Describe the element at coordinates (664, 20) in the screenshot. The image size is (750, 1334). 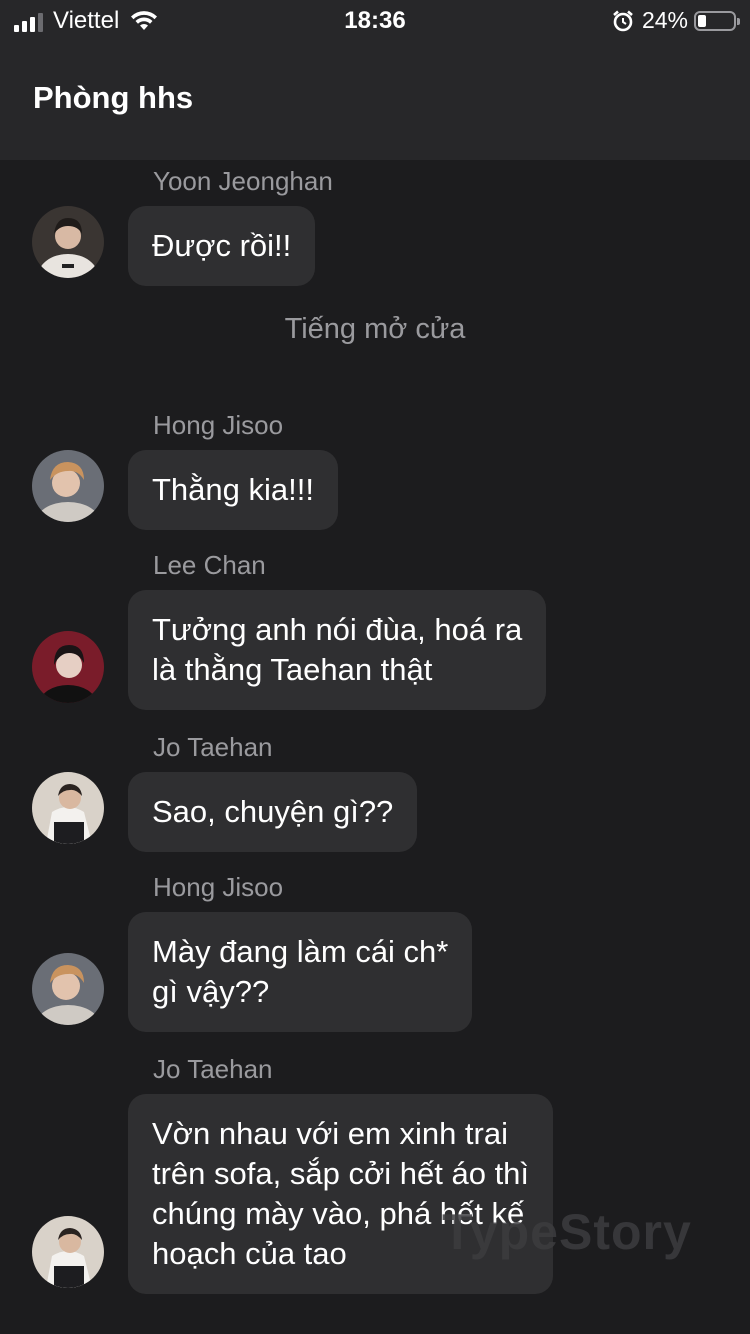
I see `battery-percent: 24%` at that location.